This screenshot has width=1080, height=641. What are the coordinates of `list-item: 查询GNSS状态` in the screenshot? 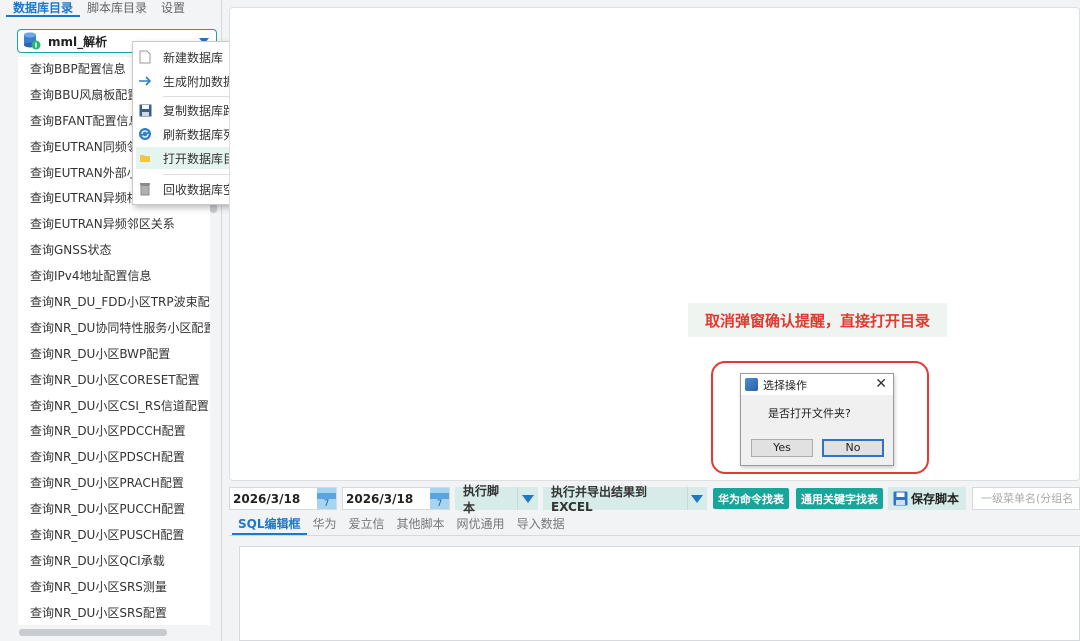 It's located at (114, 251).